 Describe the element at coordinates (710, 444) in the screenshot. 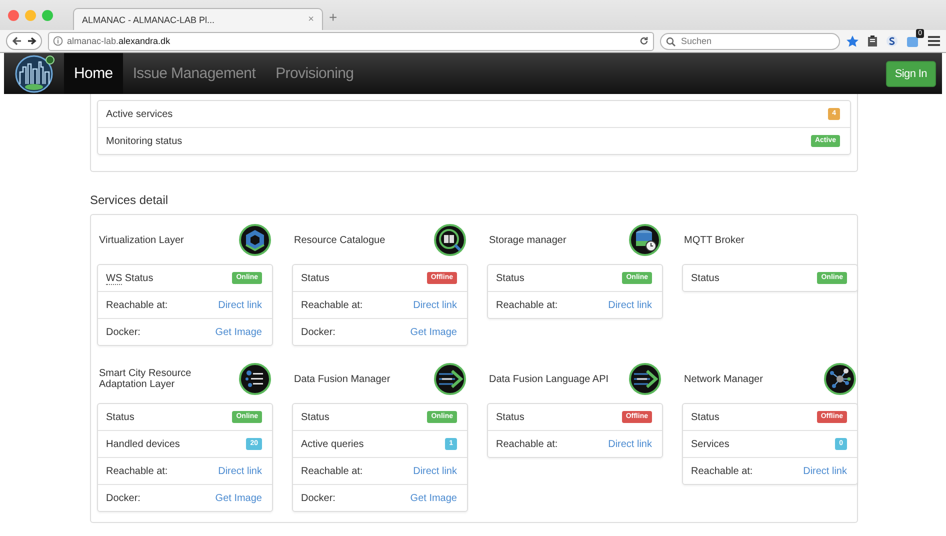

I see `row-label: Services` at that location.